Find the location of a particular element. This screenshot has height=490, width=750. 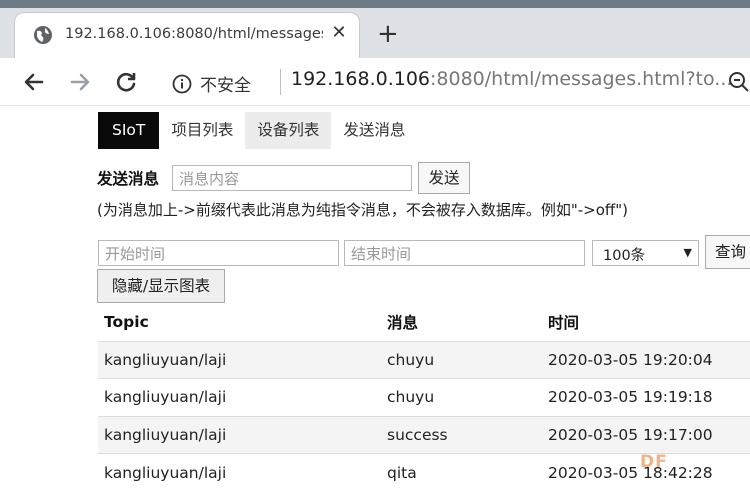

browser-tab: 192.168.0.106:8080/html/messages ✕ is located at coordinates (187, 35).